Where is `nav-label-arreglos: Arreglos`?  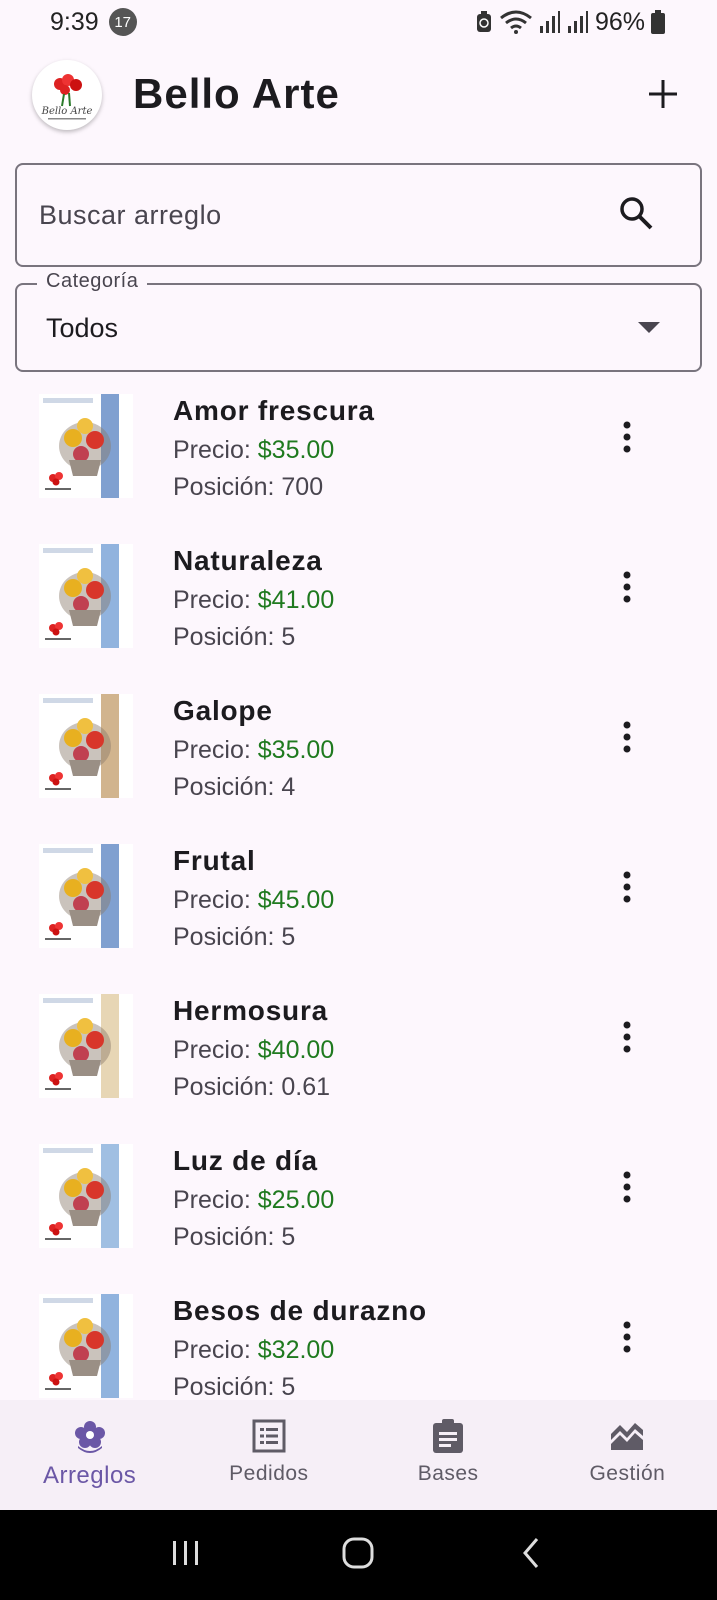
nav-label-arreglos: Arreglos is located at coordinates (89, 1475).